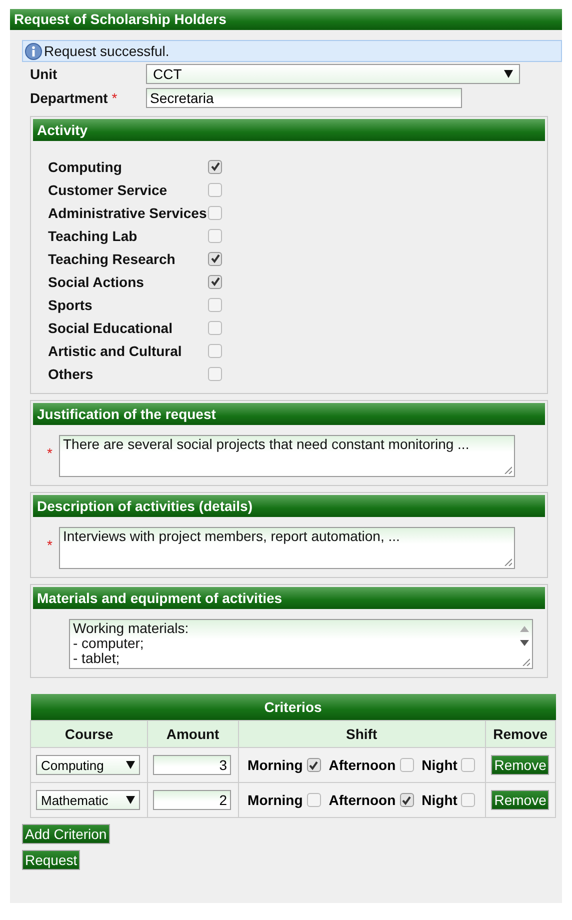 The image size is (572, 920). I want to click on info-icon, so click(33, 51).